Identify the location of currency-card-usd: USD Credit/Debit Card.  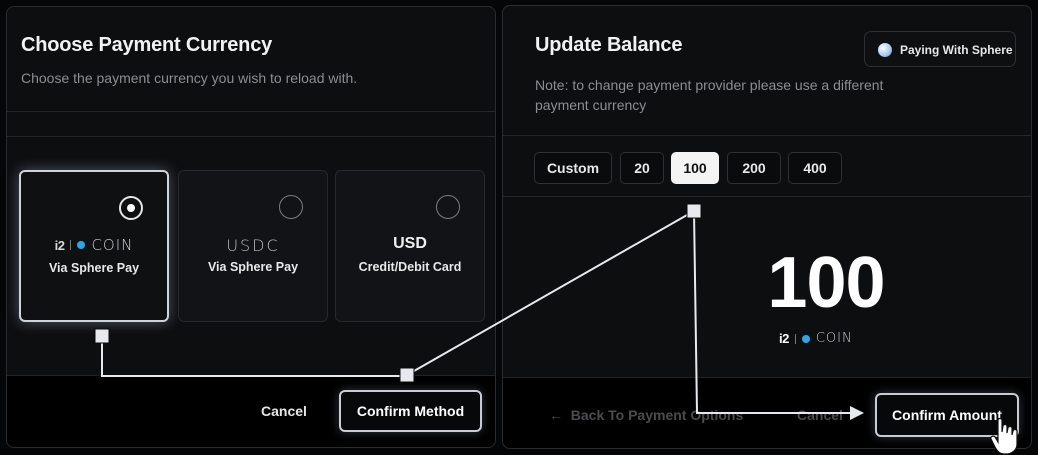
(410, 246).